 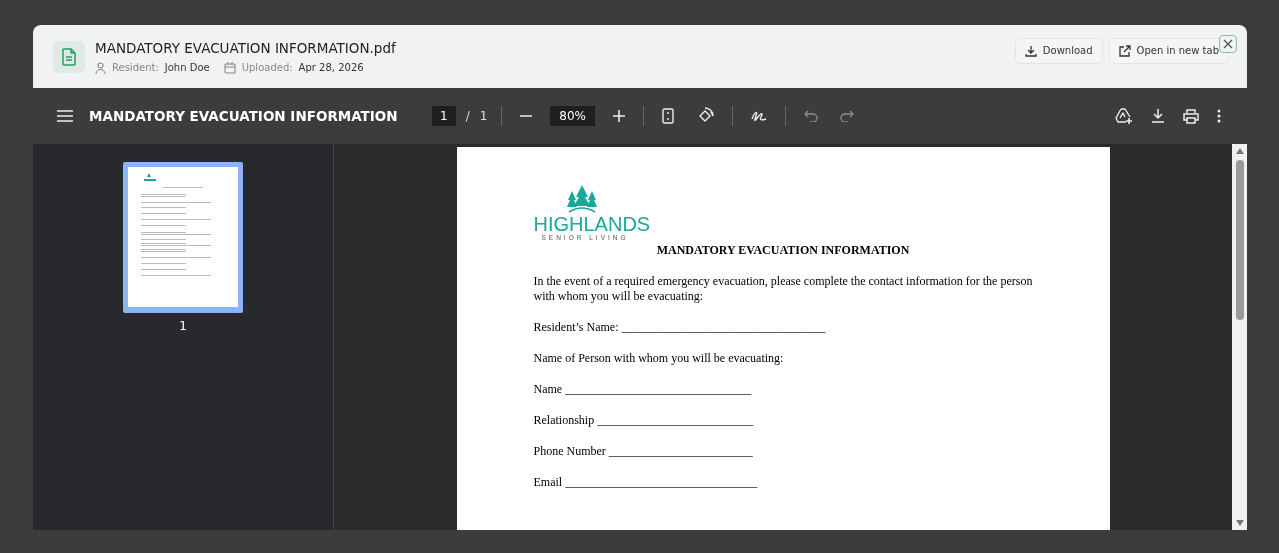 I want to click on document-paragraph: Email ________________________________, so click(x=646, y=482).